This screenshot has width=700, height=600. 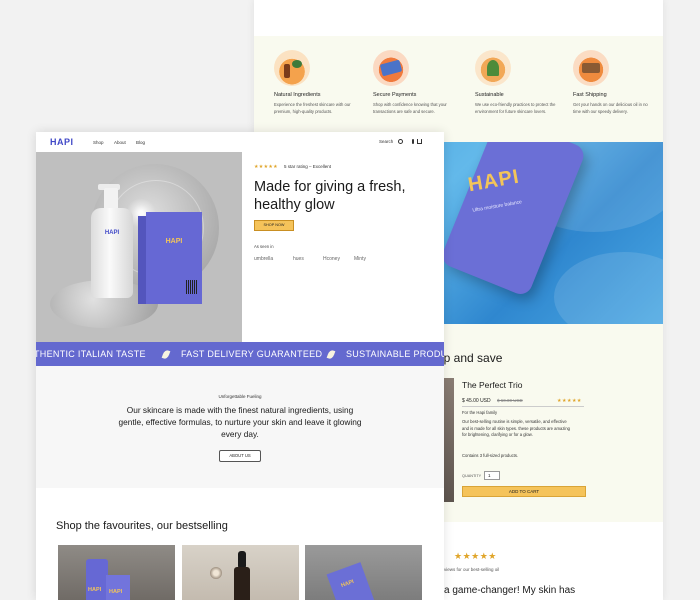 What do you see at coordinates (490, 455) in the screenshot?
I see `product-contents: Contains 3 full-sized products.` at bounding box center [490, 455].